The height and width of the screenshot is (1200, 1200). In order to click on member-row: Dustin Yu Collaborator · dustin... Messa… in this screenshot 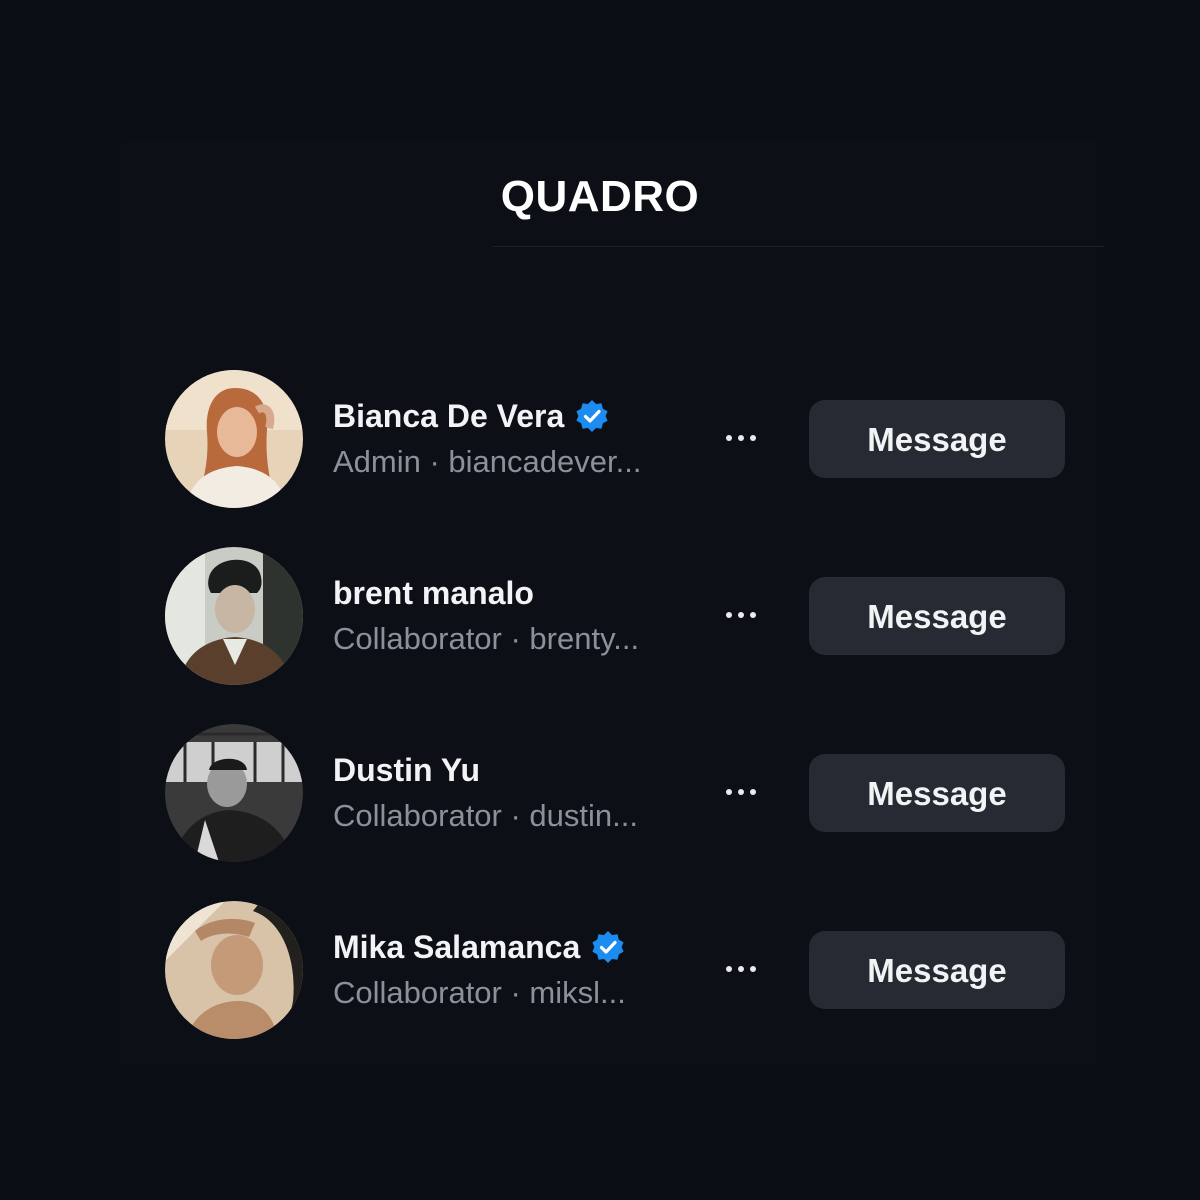, I will do `click(615, 794)`.